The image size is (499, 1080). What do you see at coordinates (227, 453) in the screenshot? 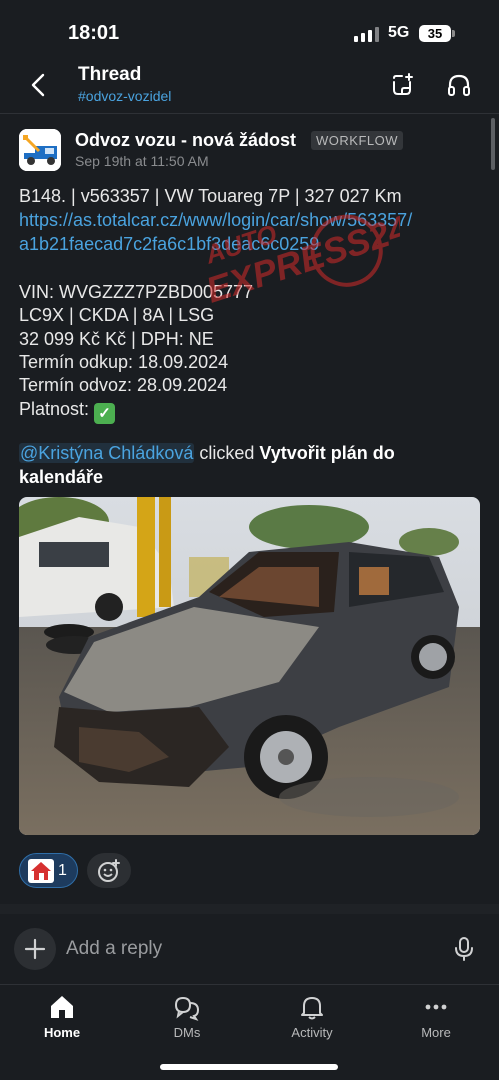
I see `clicked-text: clicked` at bounding box center [227, 453].